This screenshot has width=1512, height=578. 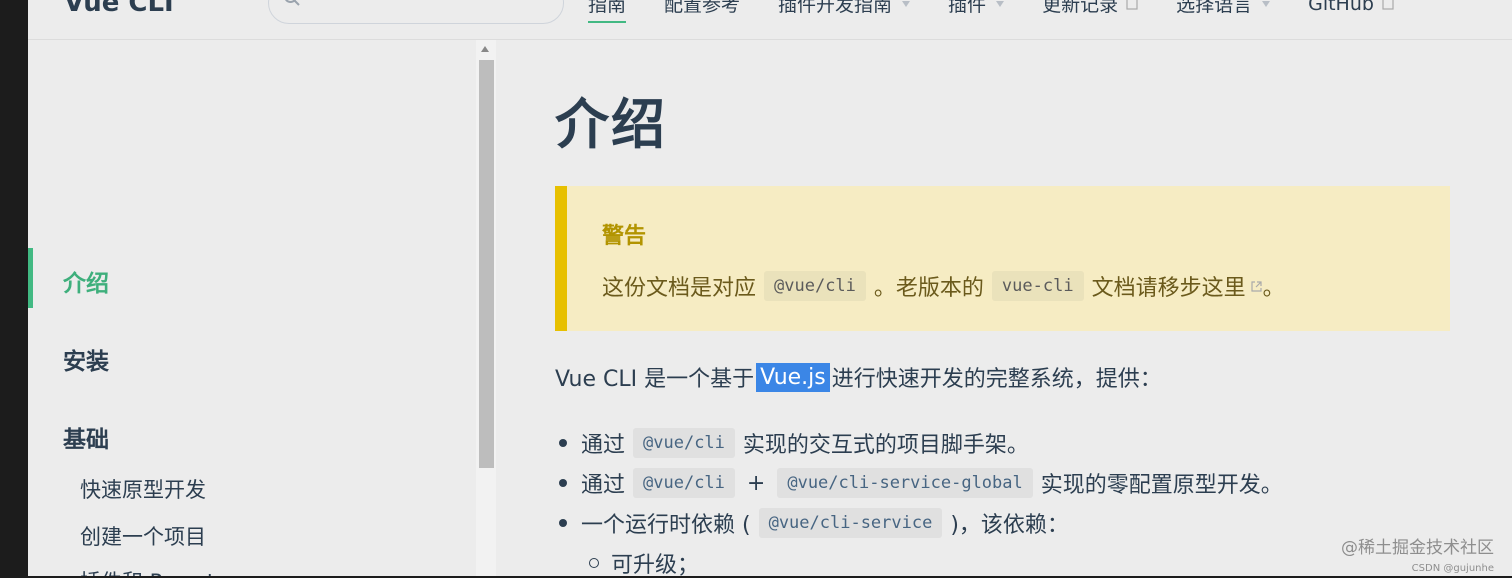 What do you see at coordinates (1090, 8) in the screenshot?
I see `nav-link-changelog: 更新记录` at bounding box center [1090, 8].